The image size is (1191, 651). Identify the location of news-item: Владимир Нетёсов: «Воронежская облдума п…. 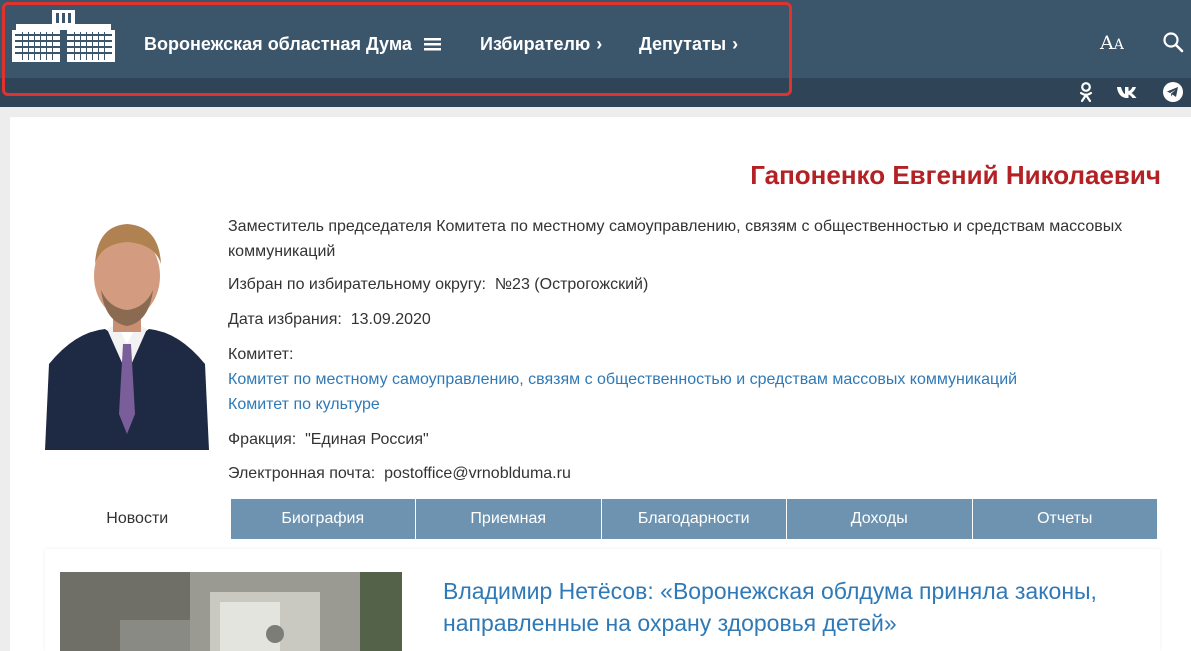
(602, 600).